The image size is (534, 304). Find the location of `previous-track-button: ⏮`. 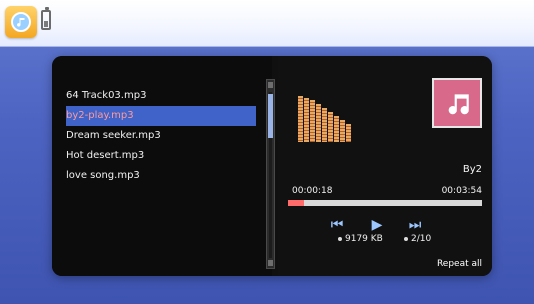

previous-track-button: ⏮ is located at coordinates (337, 225).